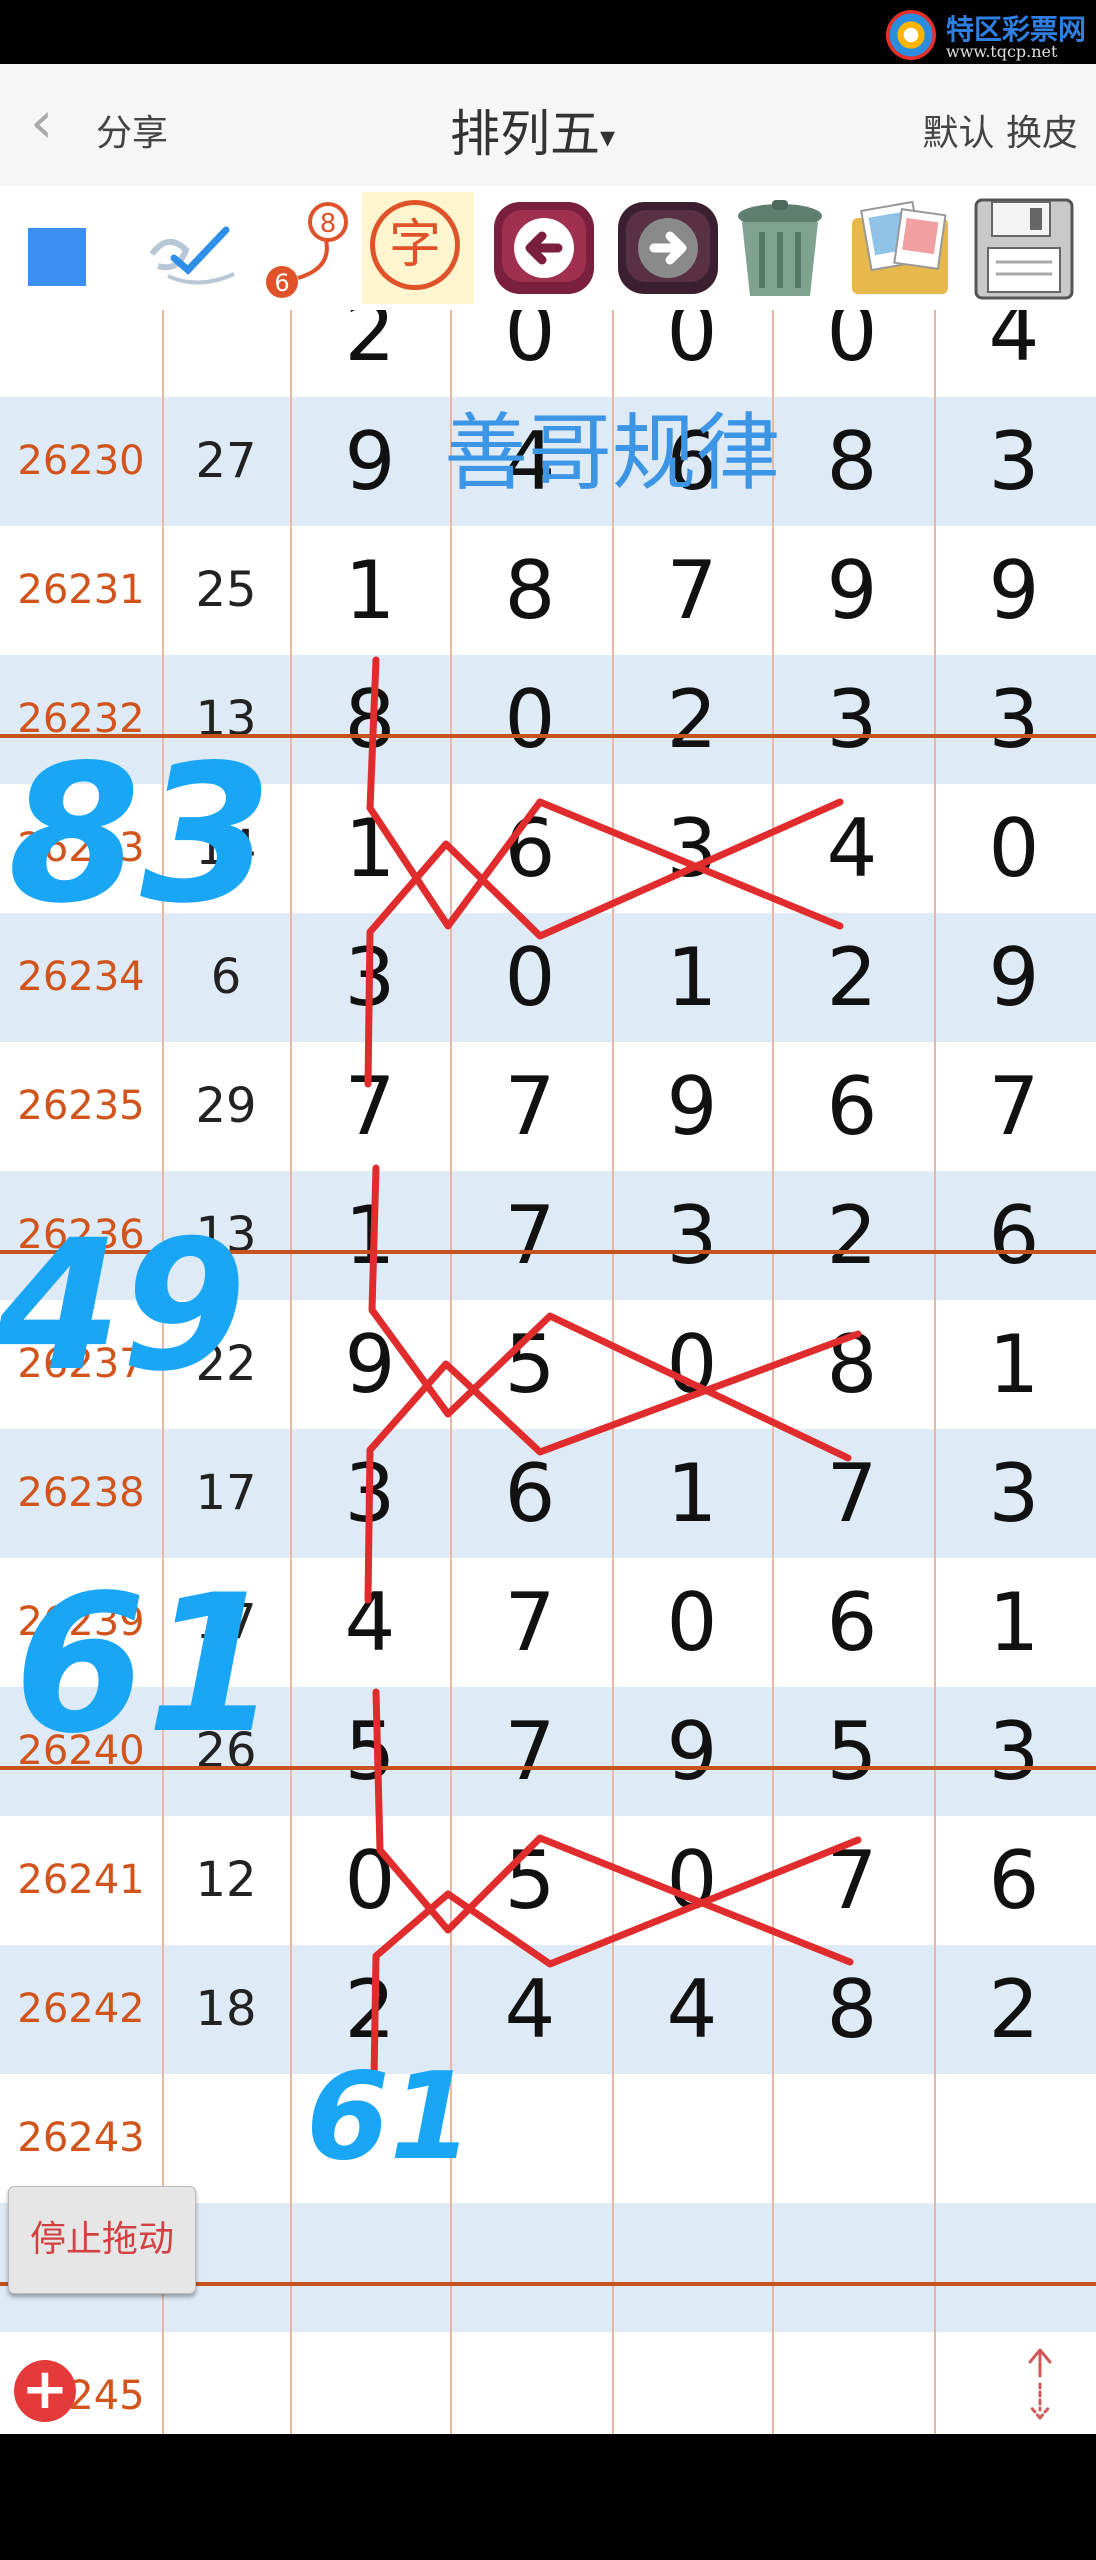  I want to click on plus-circle-icon: +, so click(45, 2391).